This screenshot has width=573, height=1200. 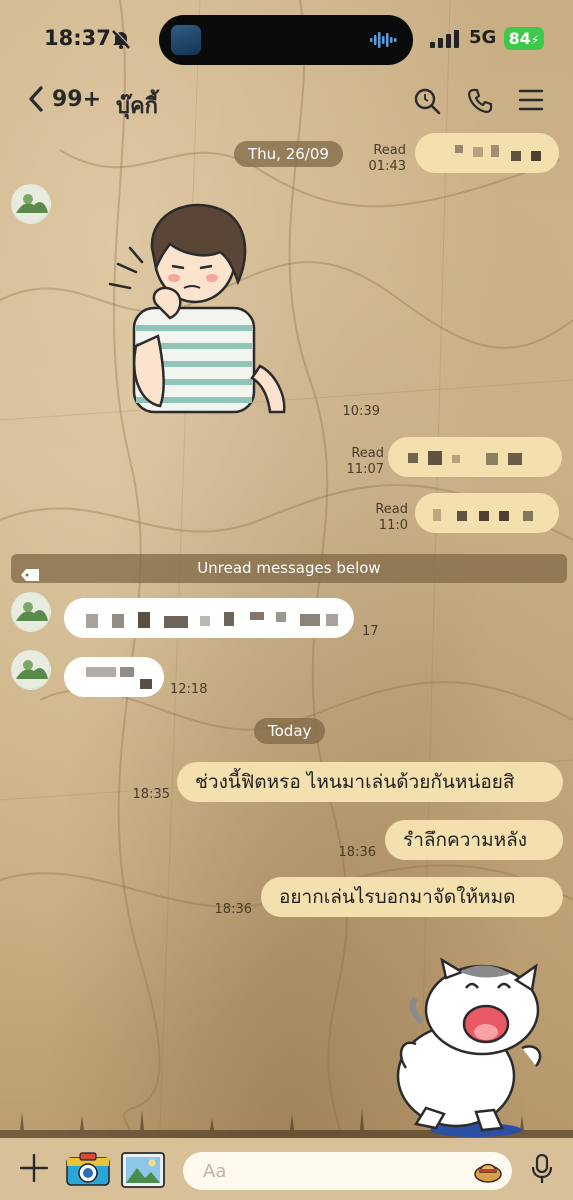 What do you see at coordinates (88, 1171) in the screenshot?
I see `camera-icon` at bounding box center [88, 1171].